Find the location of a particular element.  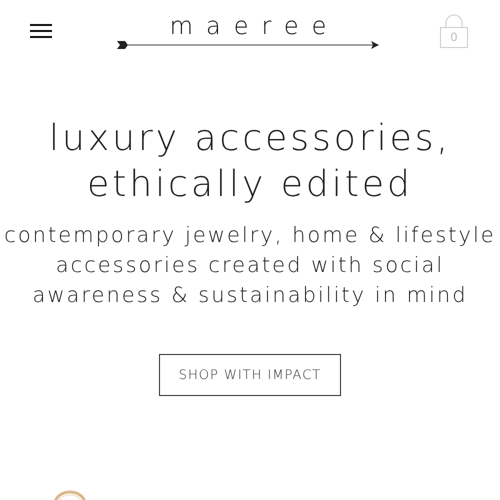

arrow-icon is located at coordinates (248, 45).